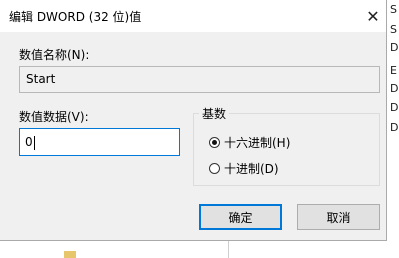  I want to click on text-caret, so click(34, 142).